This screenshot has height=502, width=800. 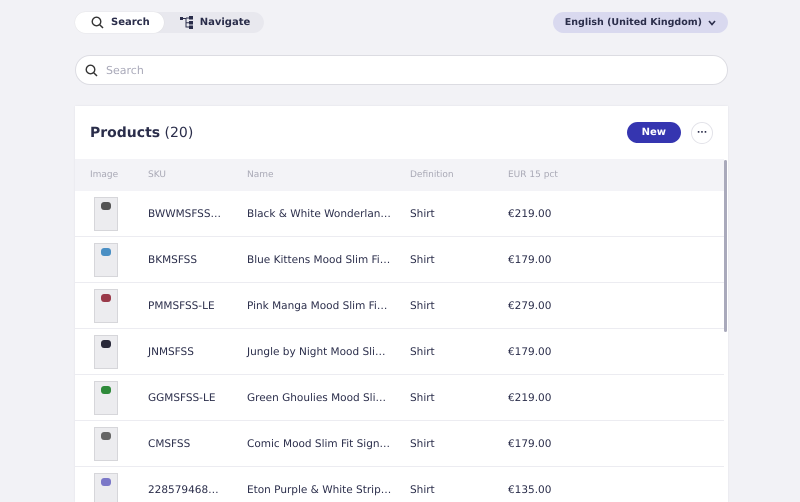 I want to click on table-cell-text: PMMSFSS-LE, so click(x=182, y=306).